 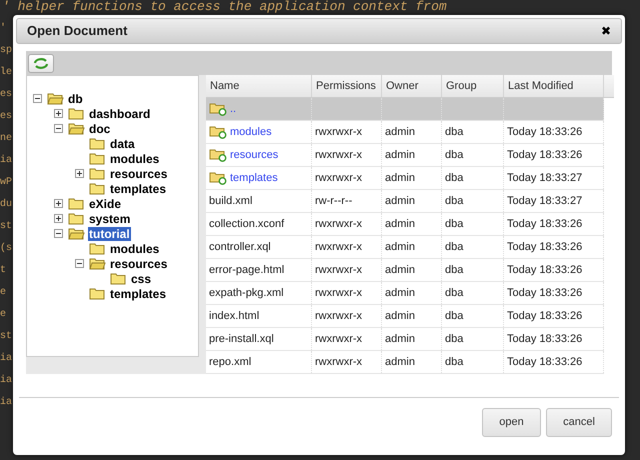 What do you see at coordinates (405, 247) in the screenshot?
I see `table-row: controller.xql rwxrwxr-x admin dba Today 18:33:26` at bounding box center [405, 247].